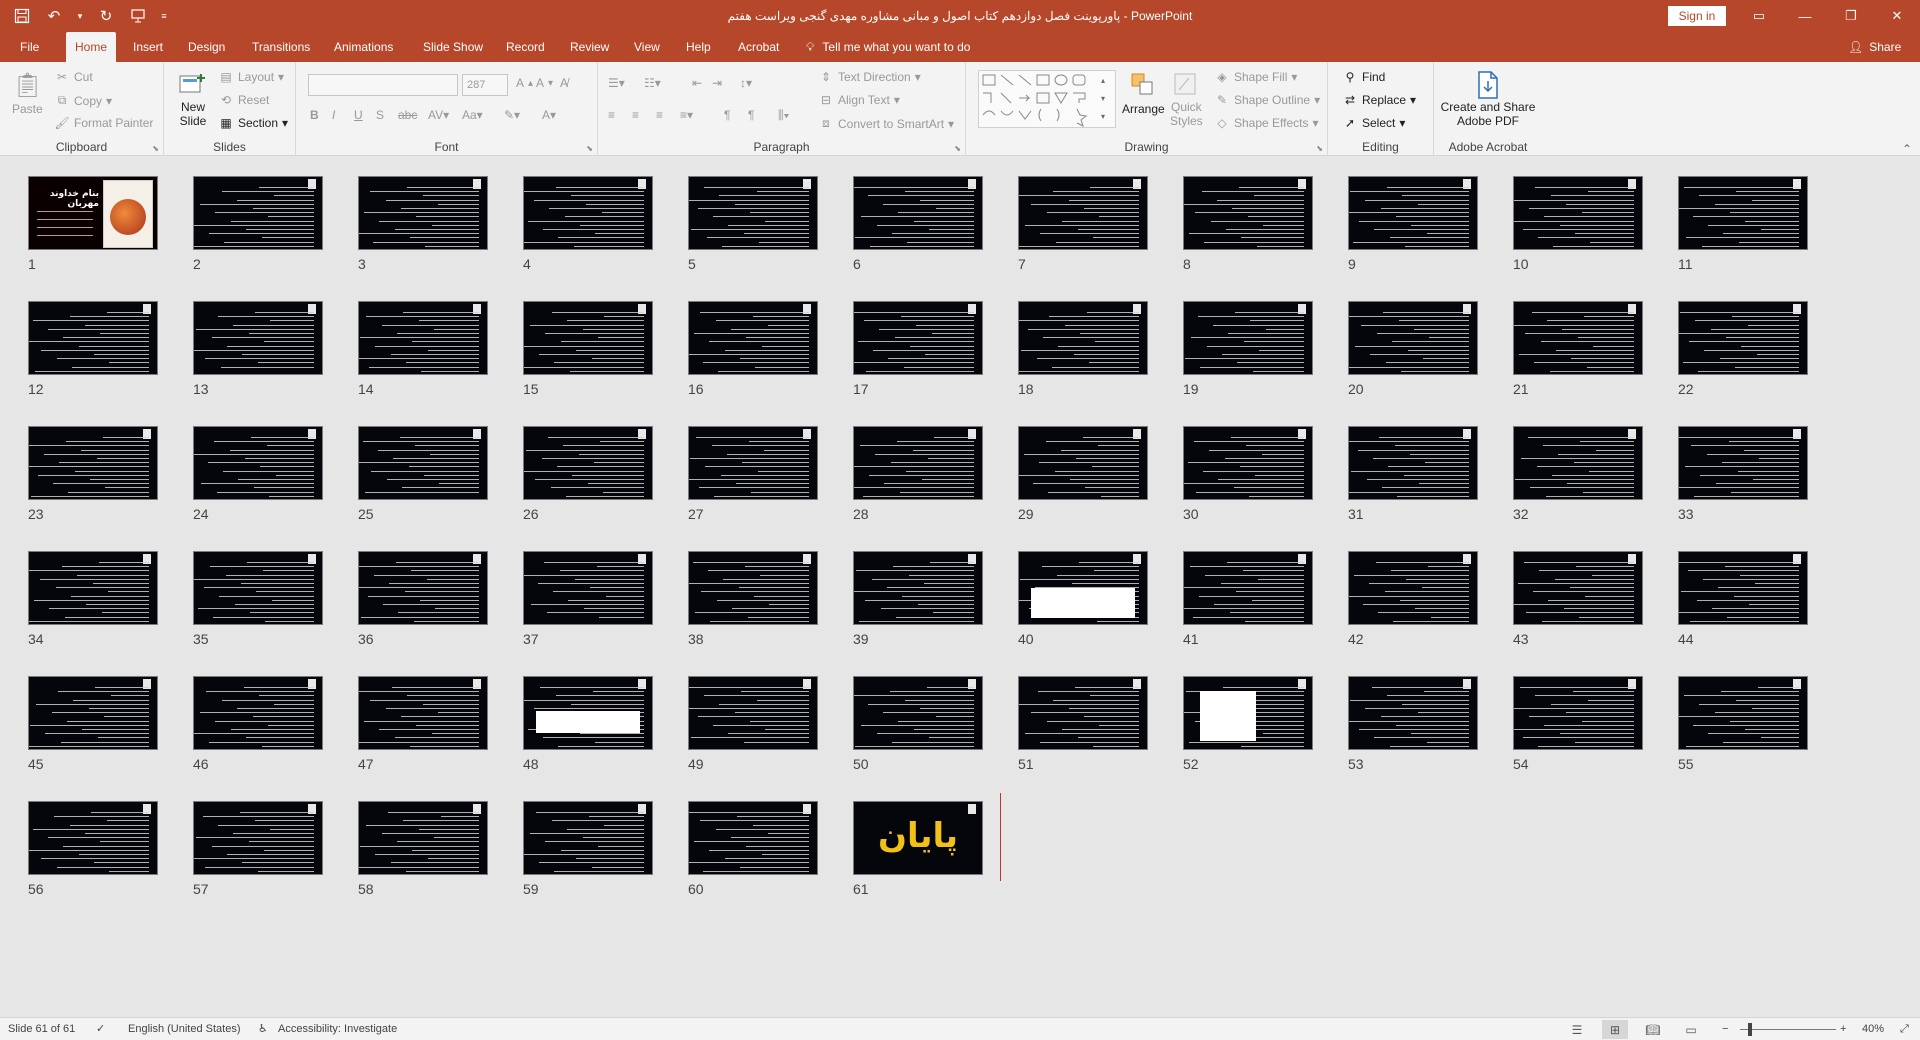 This screenshot has width=1920, height=1040. Describe the element at coordinates (80, 16) in the screenshot. I see `undo-dropdown-icon: ▾` at that location.